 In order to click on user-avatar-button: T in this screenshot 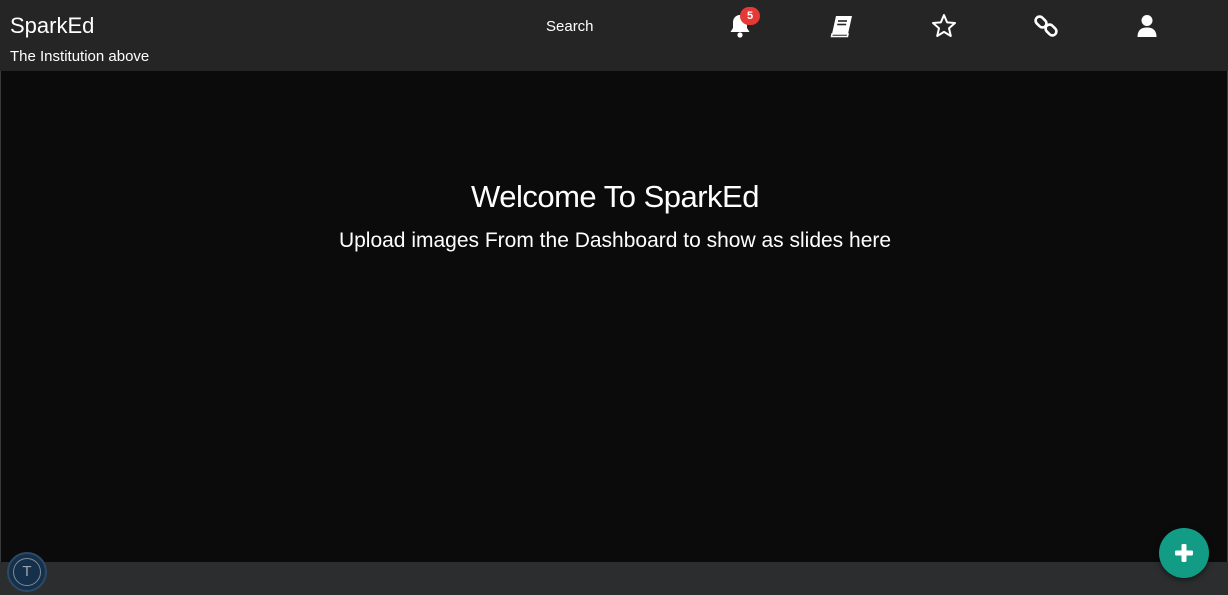, I will do `click(27, 572)`.